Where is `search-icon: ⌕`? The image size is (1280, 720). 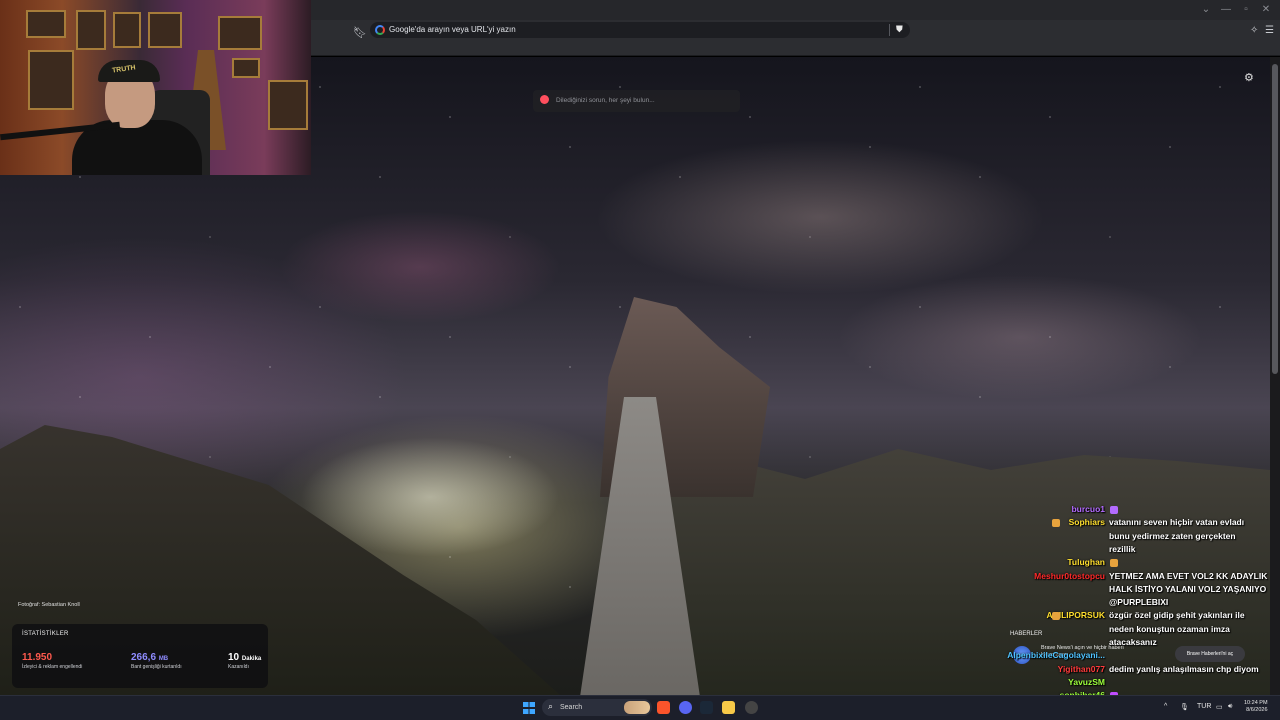
search-icon: ⌕ is located at coordinates (551, 706).